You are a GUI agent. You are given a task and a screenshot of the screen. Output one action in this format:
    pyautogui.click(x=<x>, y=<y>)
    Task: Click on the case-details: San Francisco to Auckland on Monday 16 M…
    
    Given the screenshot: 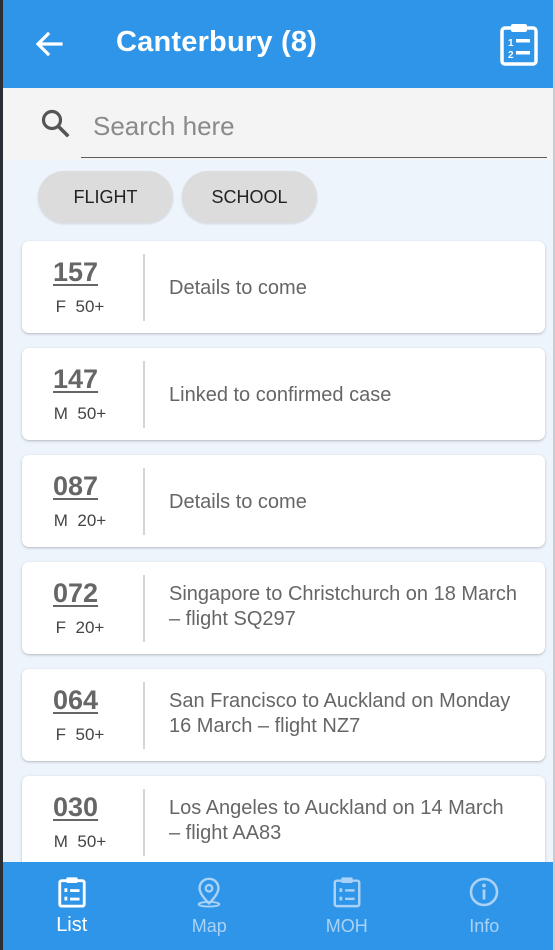 What is the action you would take?
    pyautogui.click(x=340, y=713)
    